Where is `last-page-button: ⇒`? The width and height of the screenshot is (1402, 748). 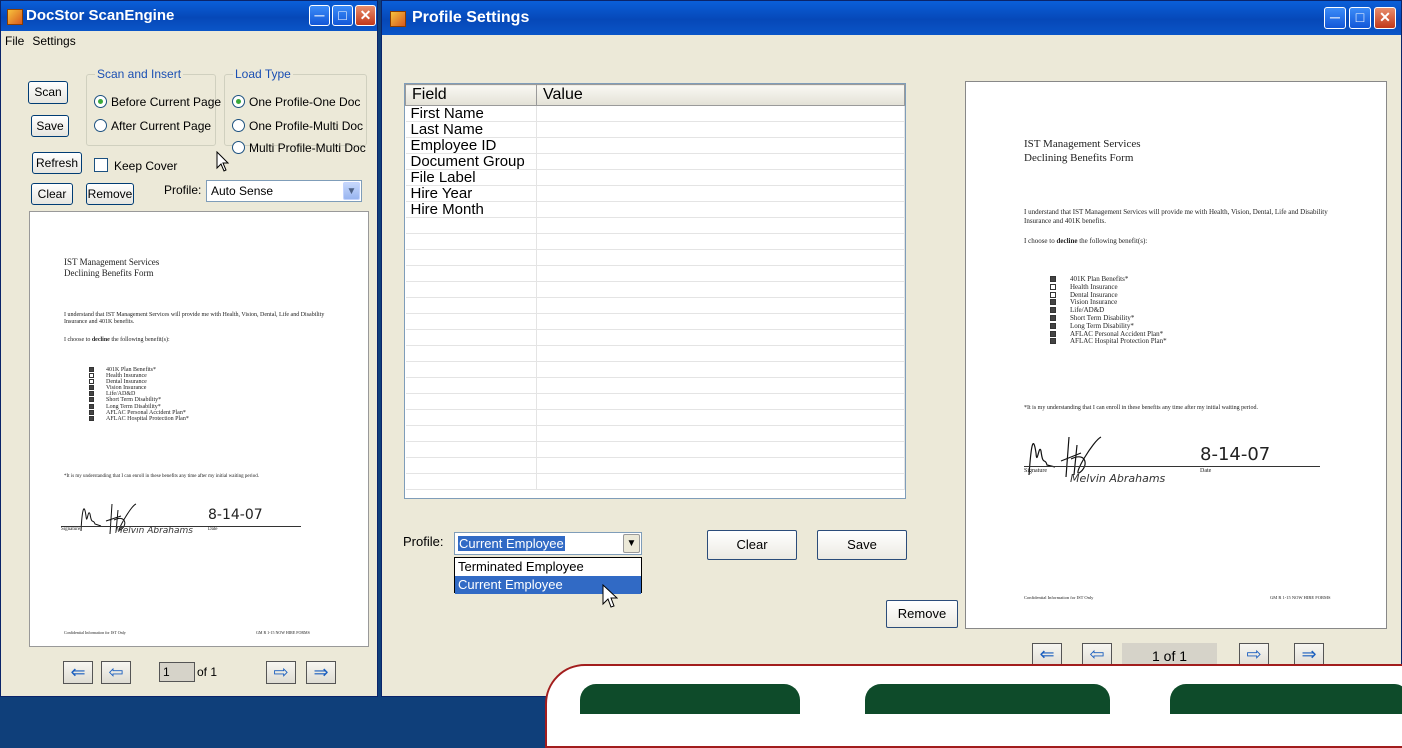
last-page-button: ⇒ is located at coordinates (321, 672).